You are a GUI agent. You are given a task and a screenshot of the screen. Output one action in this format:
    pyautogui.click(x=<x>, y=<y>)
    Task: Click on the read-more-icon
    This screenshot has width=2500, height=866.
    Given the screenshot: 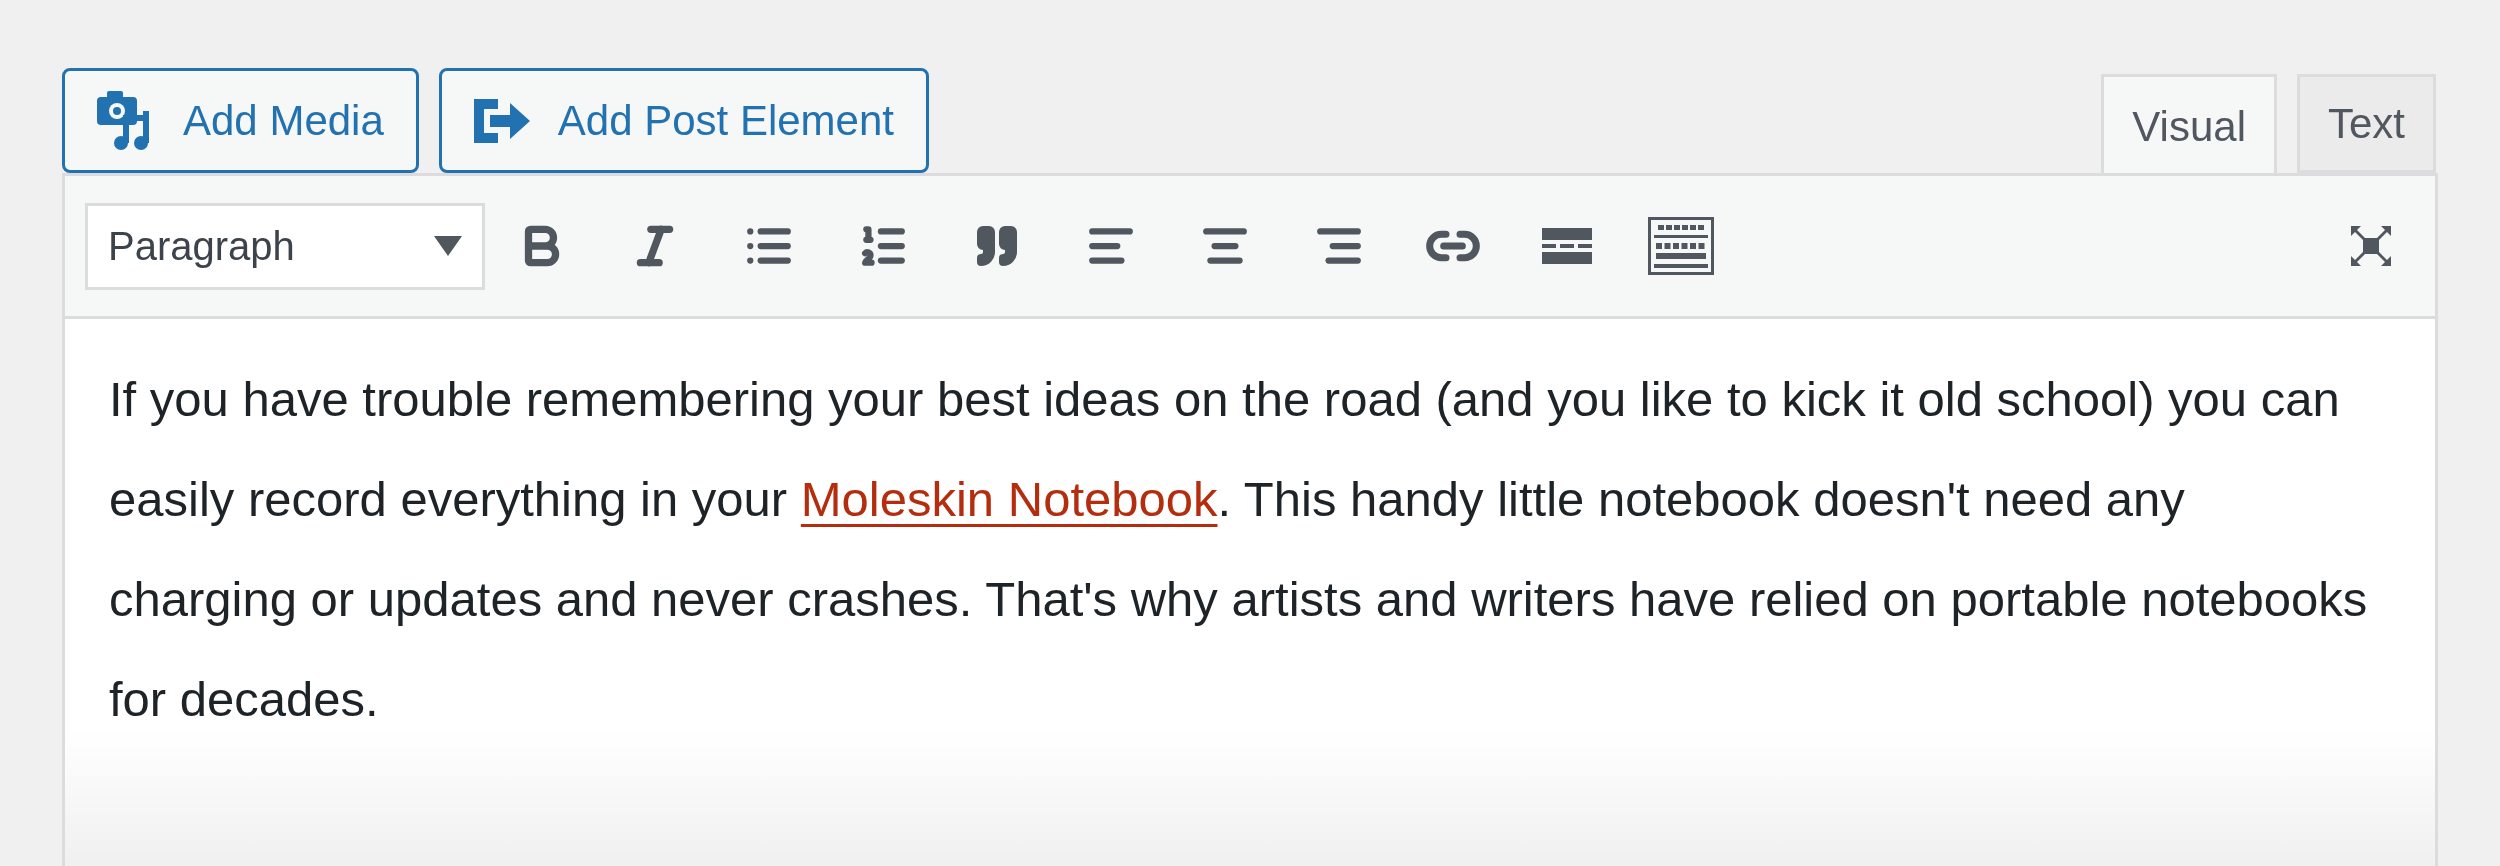 What is the action you would take?
    pyautogui.click(x=1567, y=246)
    